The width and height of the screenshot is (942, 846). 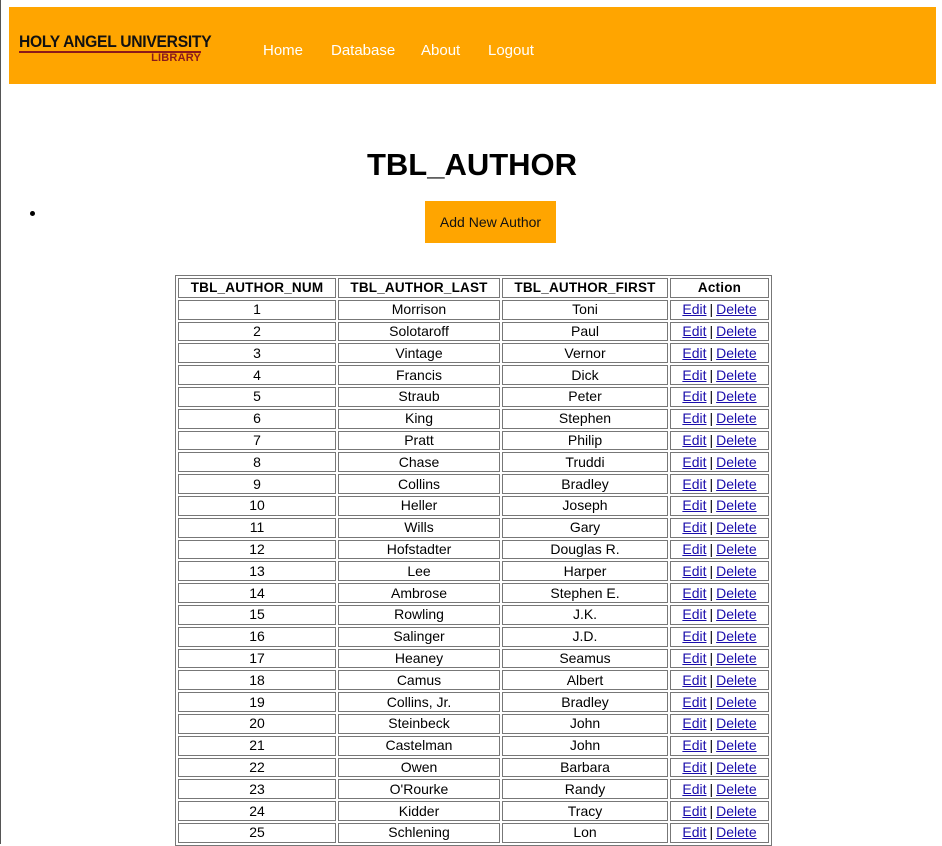 What do you see at coordinates (473, 462) in the screenshot?
I see `table-row: 8 Chase Truddi Edit | Delete` at bounding box center [473, 462].